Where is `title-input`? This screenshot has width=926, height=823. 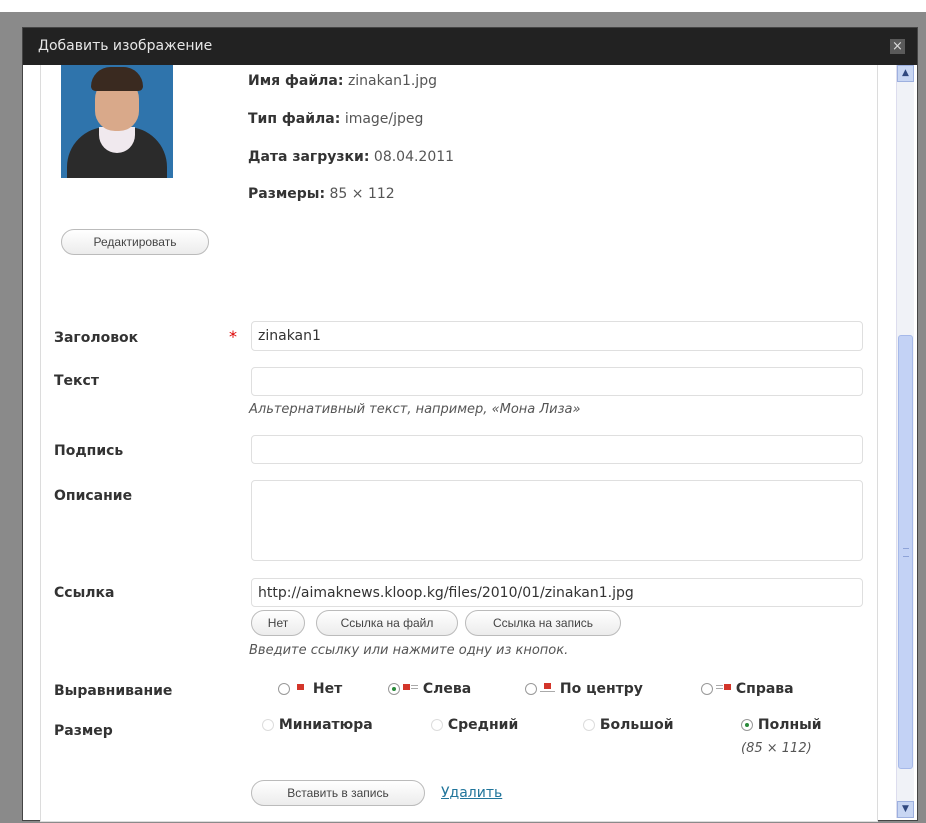
title-input is located at coordinates (557, 336).